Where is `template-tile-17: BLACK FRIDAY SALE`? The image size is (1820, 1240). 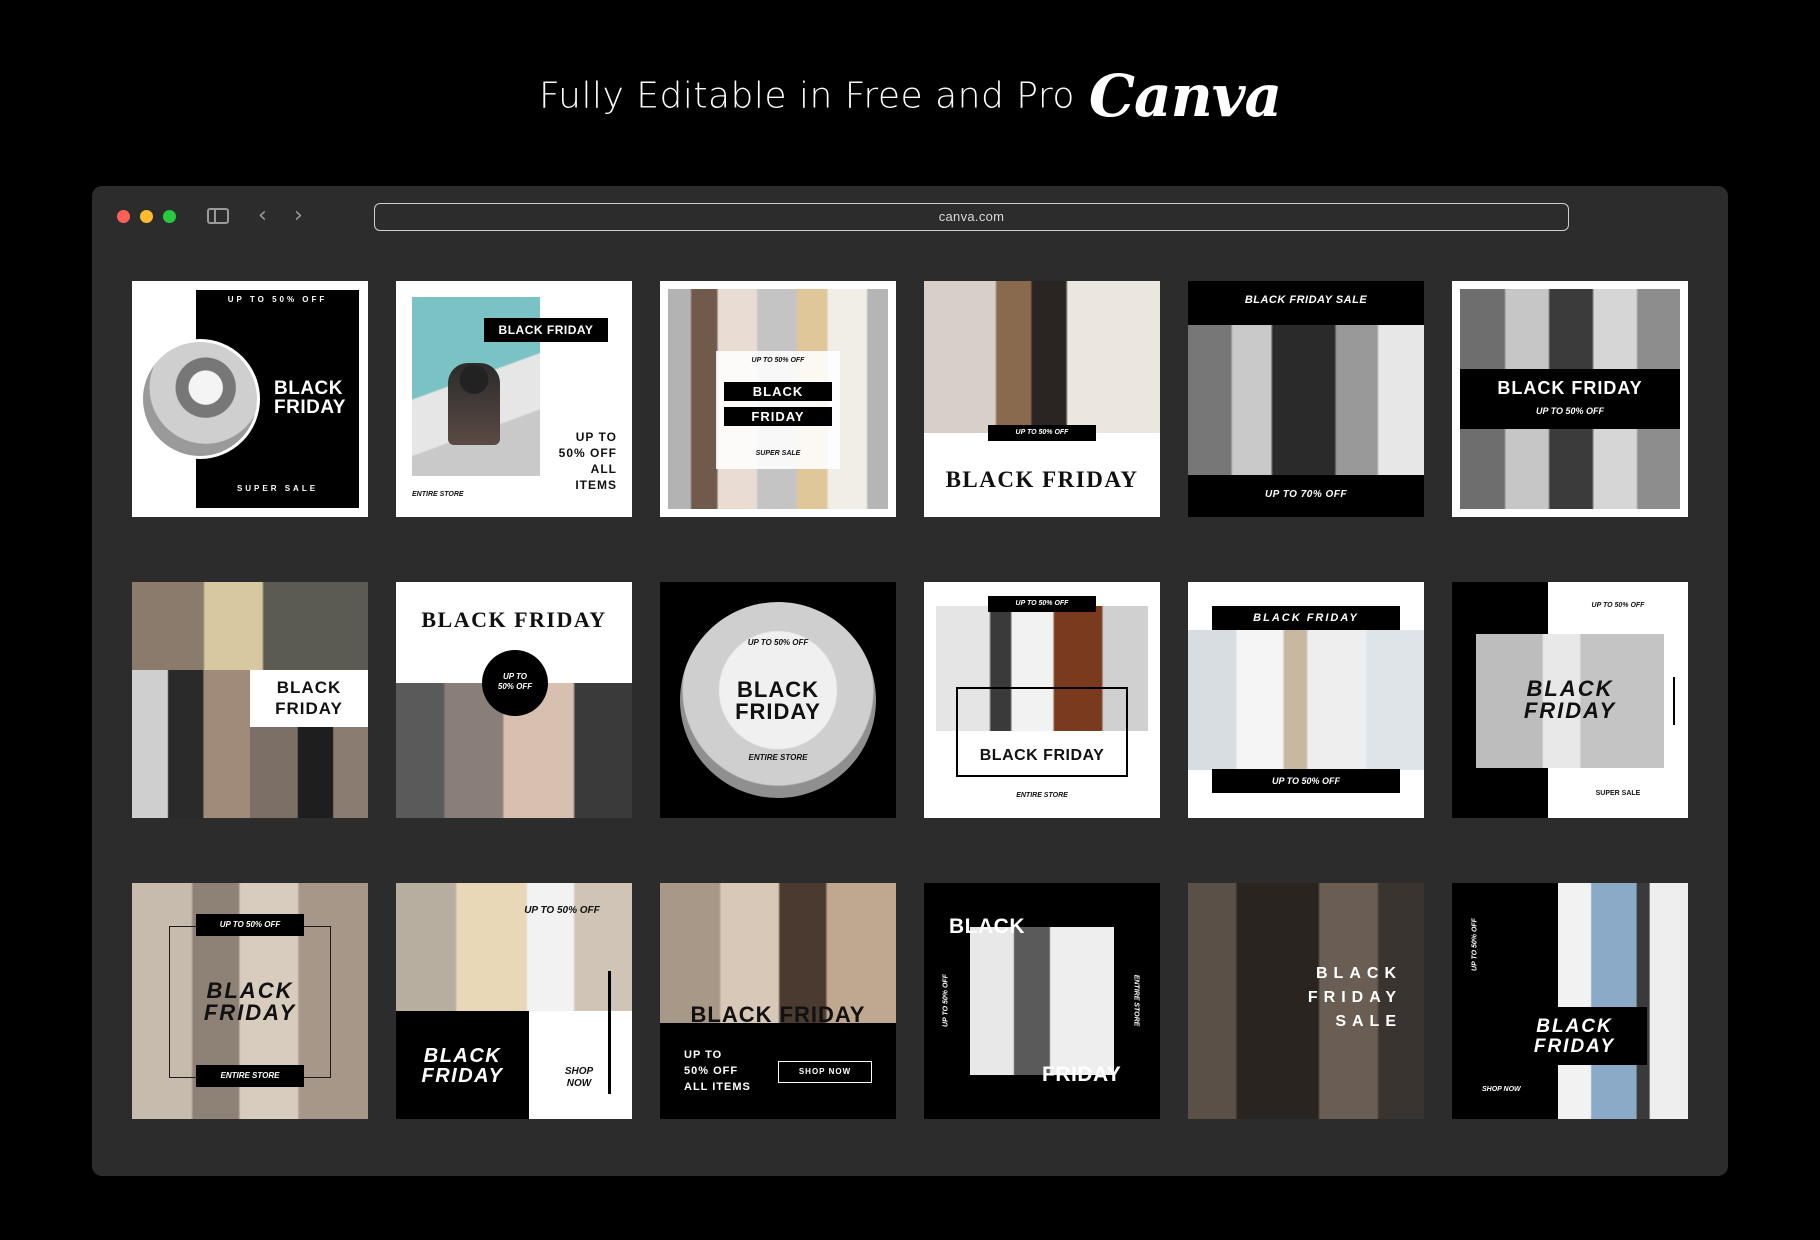
template-tile-17: BLACK FRIDAY SALE is located at coordinates (1306, 1001).